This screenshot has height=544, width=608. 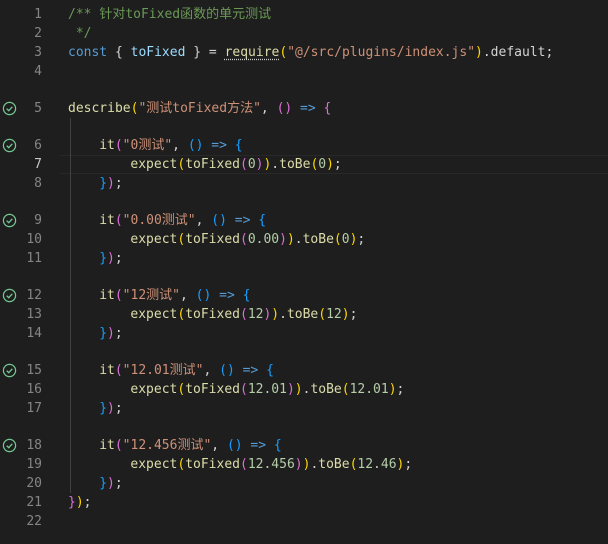 I want to click on code-token: "12.01测试", so click(x=163, y=370).